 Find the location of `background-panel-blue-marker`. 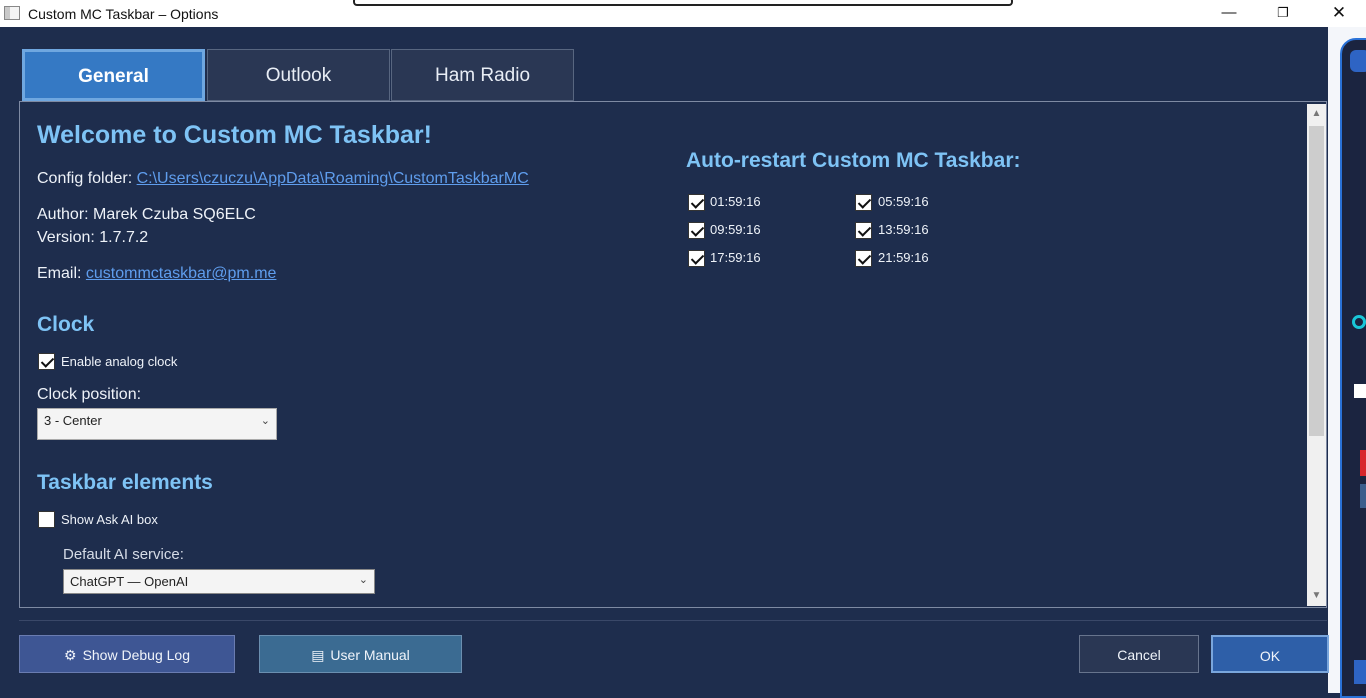

background-panel-blue-marker is located at coordinates (1363, 496).